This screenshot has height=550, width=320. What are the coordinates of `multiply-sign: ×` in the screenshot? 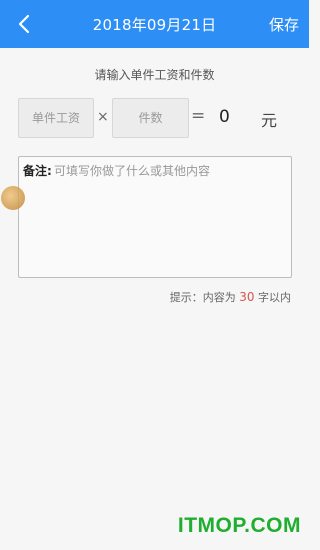 It's located at (103, 117).